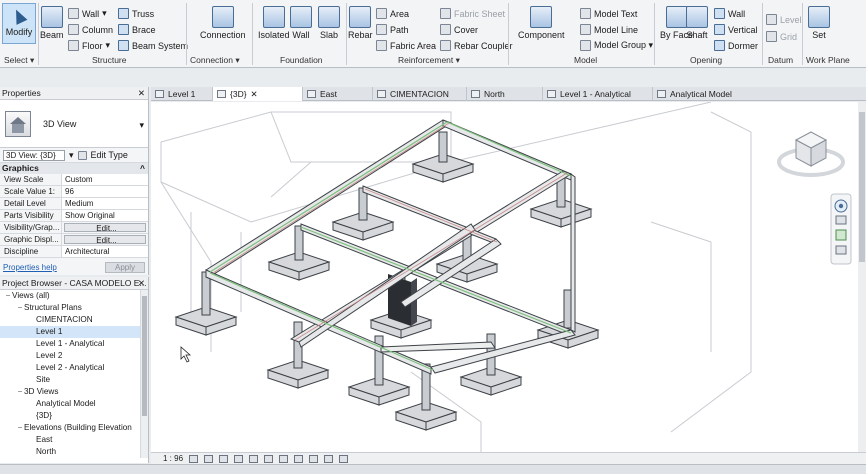 The width and height of the screenshot is (866, 474). Describe the element at coordinates (215, 60) in the screenshot. I see `connection-panel-title: Connection ▾` at that location.